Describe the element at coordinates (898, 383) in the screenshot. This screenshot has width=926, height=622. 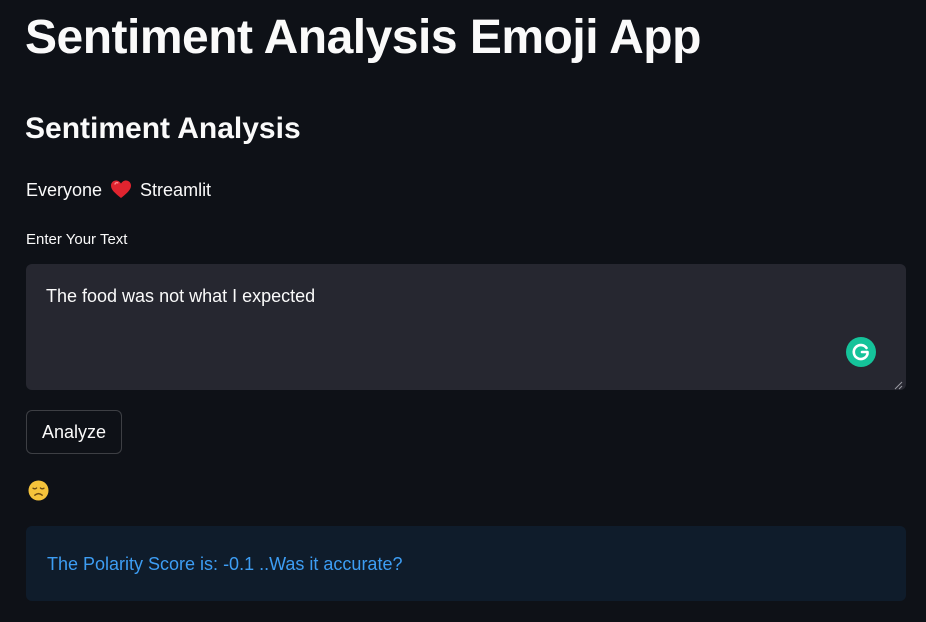
I see `resize-handle-icon` at that location.